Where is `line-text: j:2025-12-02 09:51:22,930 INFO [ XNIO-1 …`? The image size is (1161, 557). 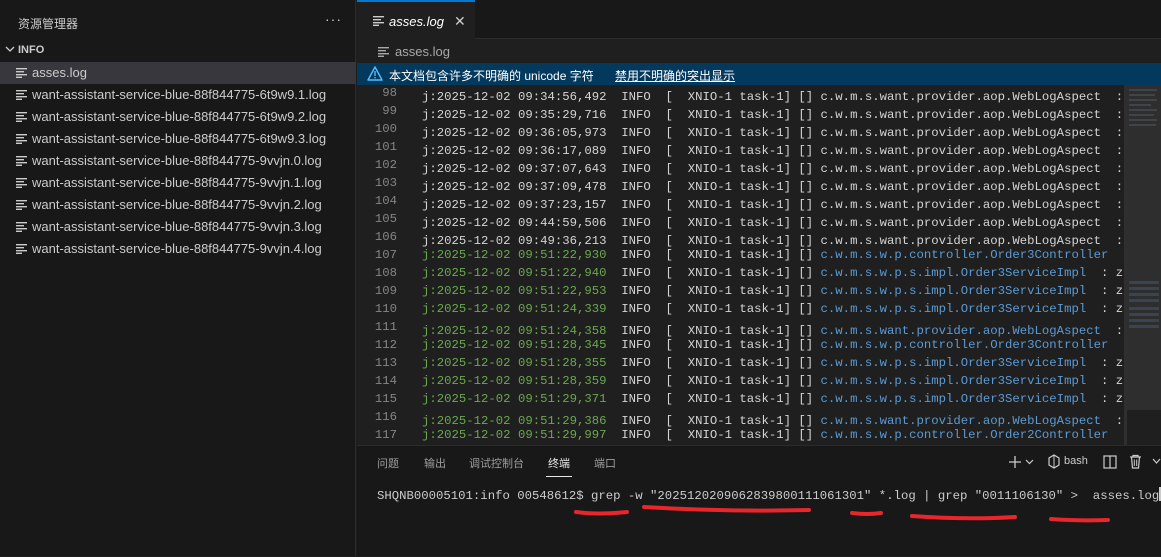 line-text: j:2025-12-02 09:51:22,930 INFO [ XNIO-1 … is located at coordinates (773, 255).